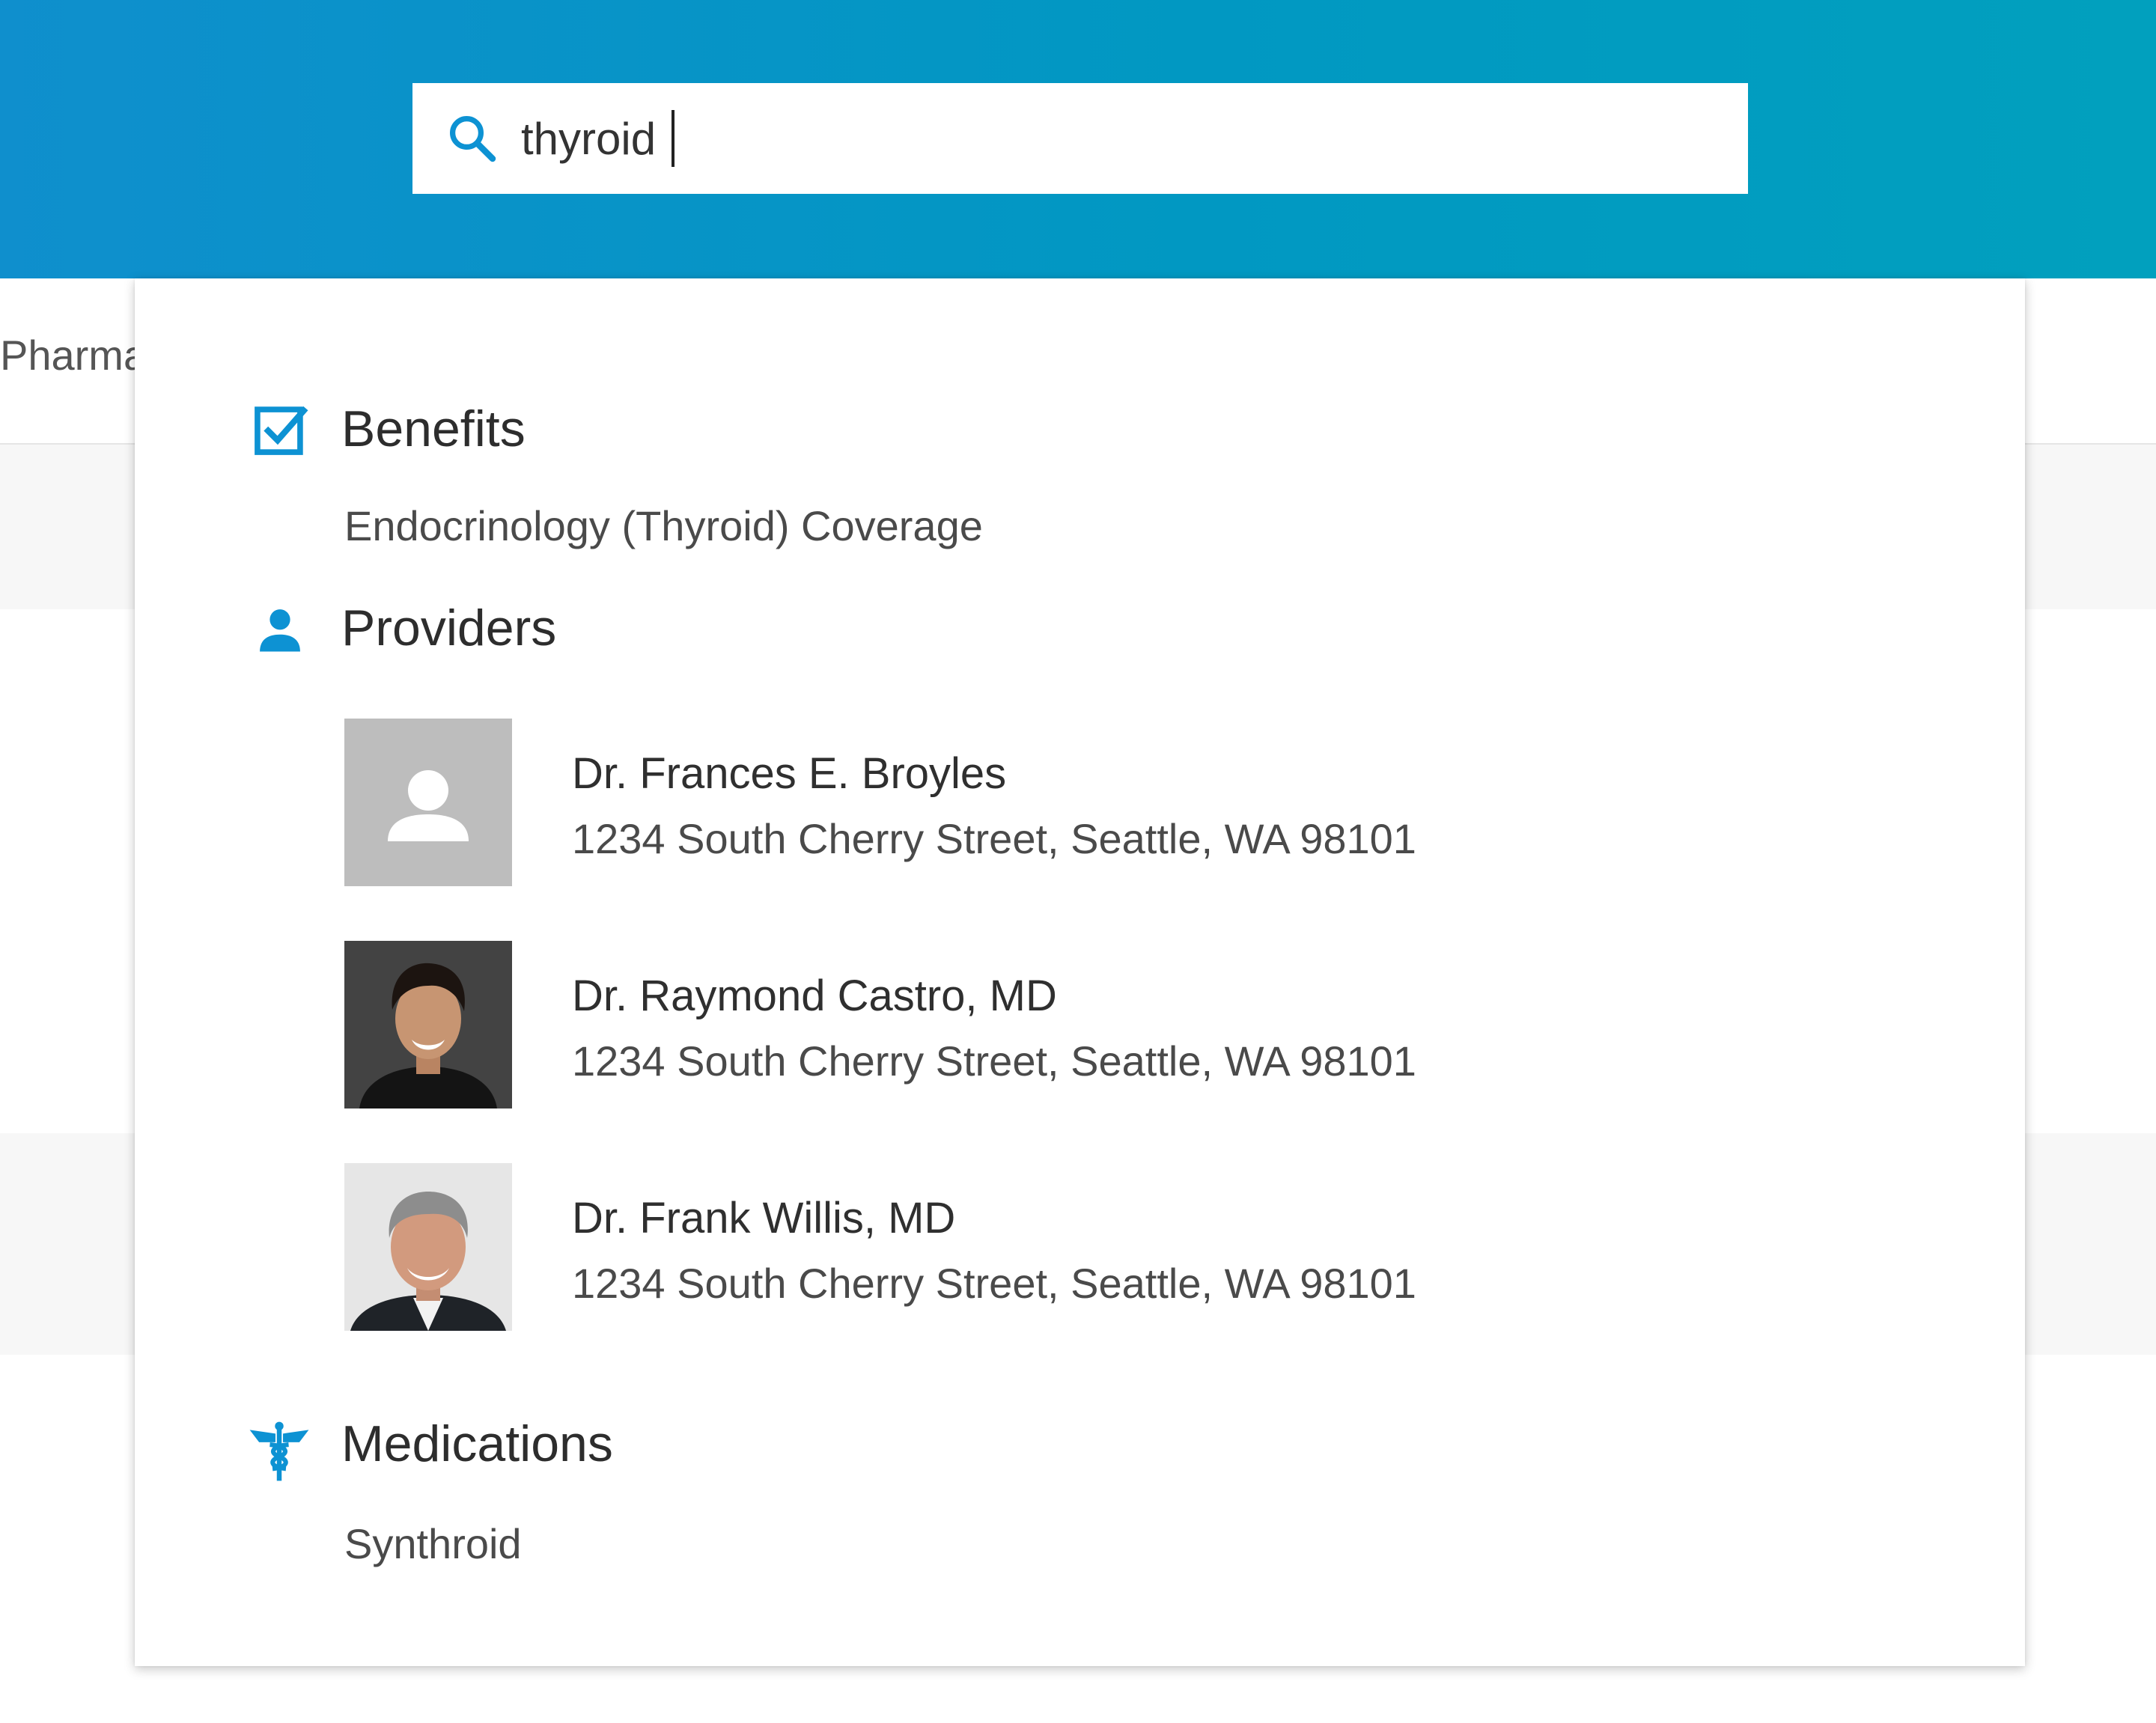  What do you see at coordinates (764, 1218) in the screenshot?
I see `provider-name: Dr. Frank Willis, MD` at bounding box center [764, 1218].